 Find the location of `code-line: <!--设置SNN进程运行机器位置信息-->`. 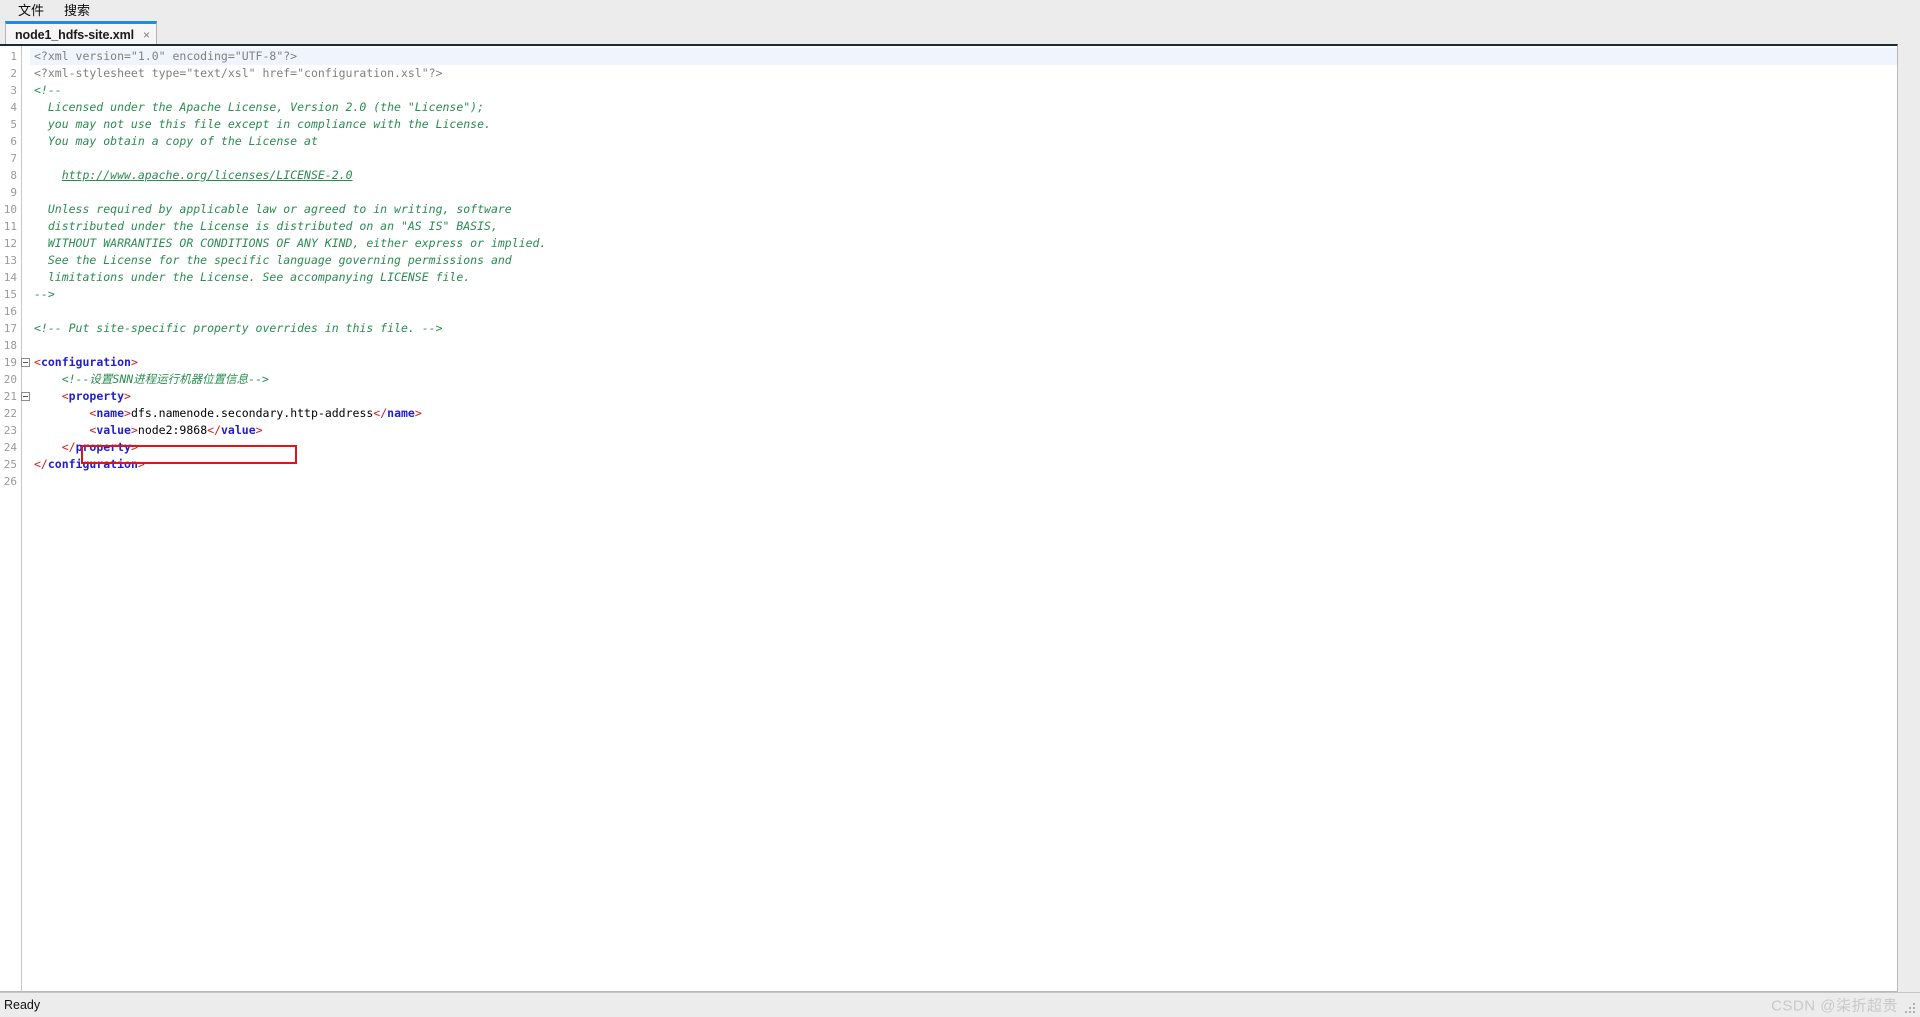

code-line: <!--设置SNN进程运行机器位置信息--> is located at coordinates (963, 379).